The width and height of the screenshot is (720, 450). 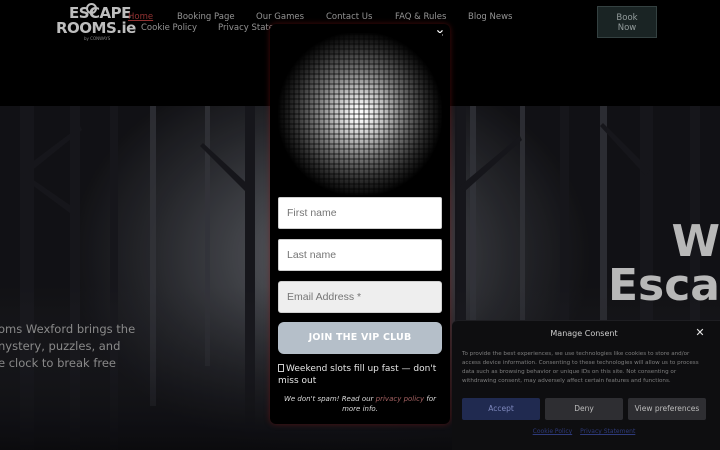 I want to click on consent-close-icon: ✕, so click(x=700, y=333).